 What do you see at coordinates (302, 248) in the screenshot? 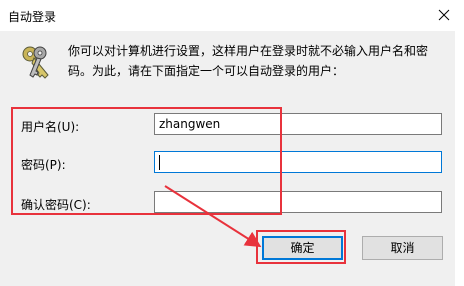
I see `ok-button: 确定` at bounding box center [302, 248].